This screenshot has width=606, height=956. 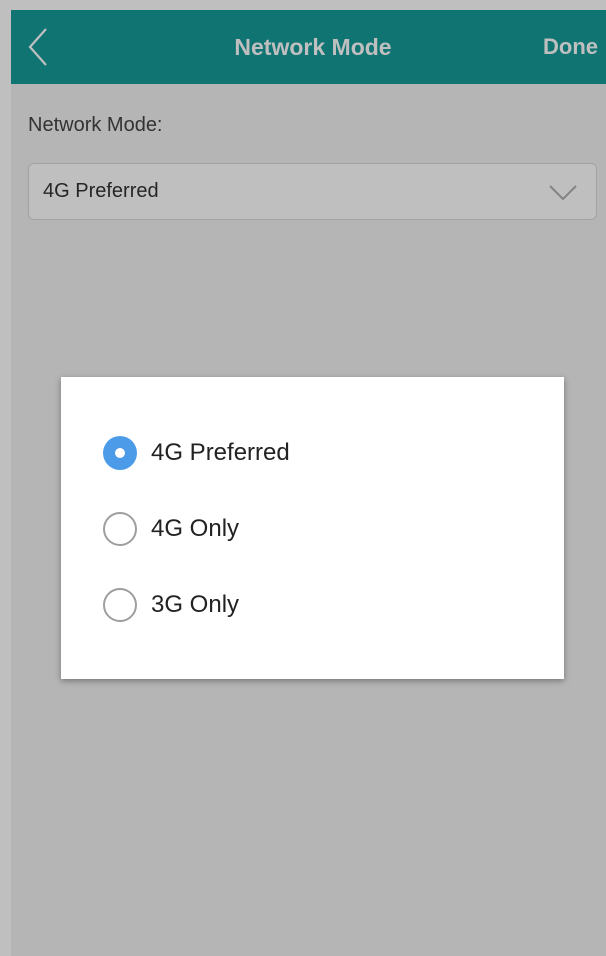 What do you see at coordinates (120, 453) in the screenshot?
I see `radio-selected-icon` at bounding box center [120, 453].